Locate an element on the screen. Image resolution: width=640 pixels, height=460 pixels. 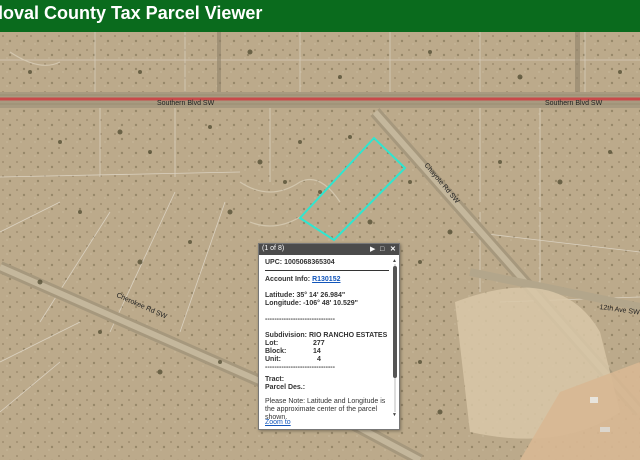
scroll-down-icon: ▼ is located at coordinates (394, 415).